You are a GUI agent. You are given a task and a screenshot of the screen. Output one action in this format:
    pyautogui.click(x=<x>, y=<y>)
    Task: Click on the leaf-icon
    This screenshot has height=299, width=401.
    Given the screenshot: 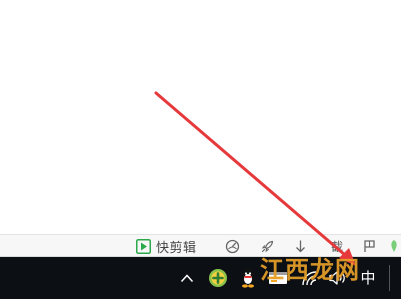 What is the action you would take?
    pyautogui.click(x=394, y=246)
    